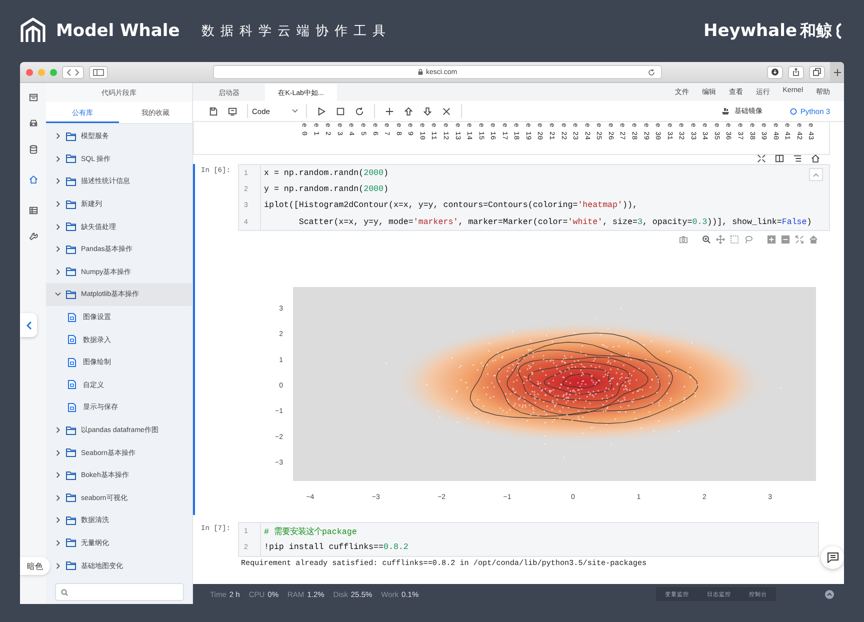 This screenshot has height=622, width=864. Describe the element at coordinates (33, 236) in the screenshot. I see `wrench-icon` at that location.